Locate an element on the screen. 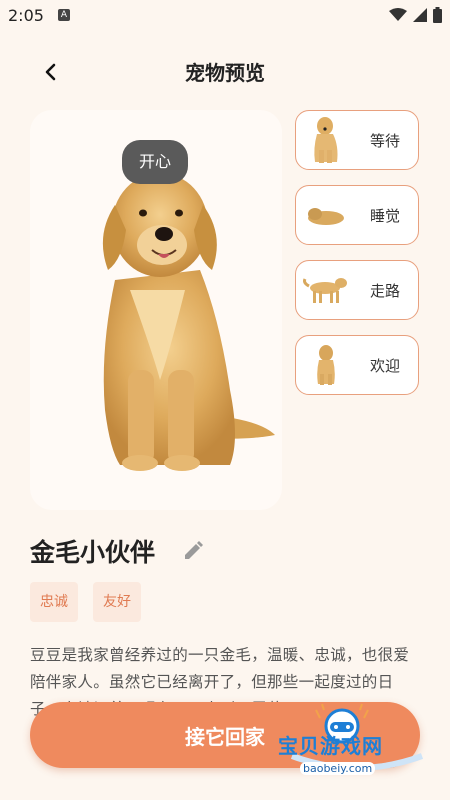  mood-badge: 开心 is located at coordinates (155, 162).